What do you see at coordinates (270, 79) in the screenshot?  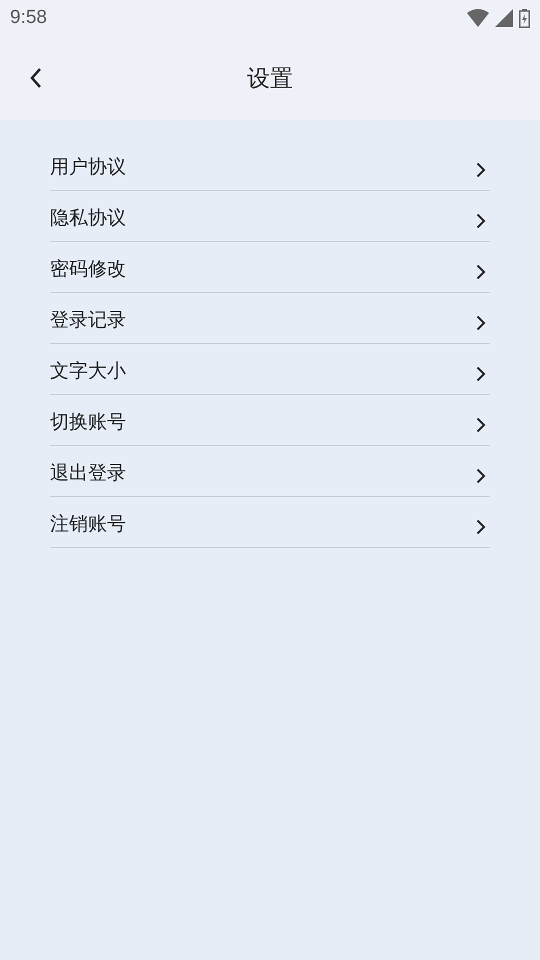 I see `page-title: 设置` at bounding box center [270, 79].